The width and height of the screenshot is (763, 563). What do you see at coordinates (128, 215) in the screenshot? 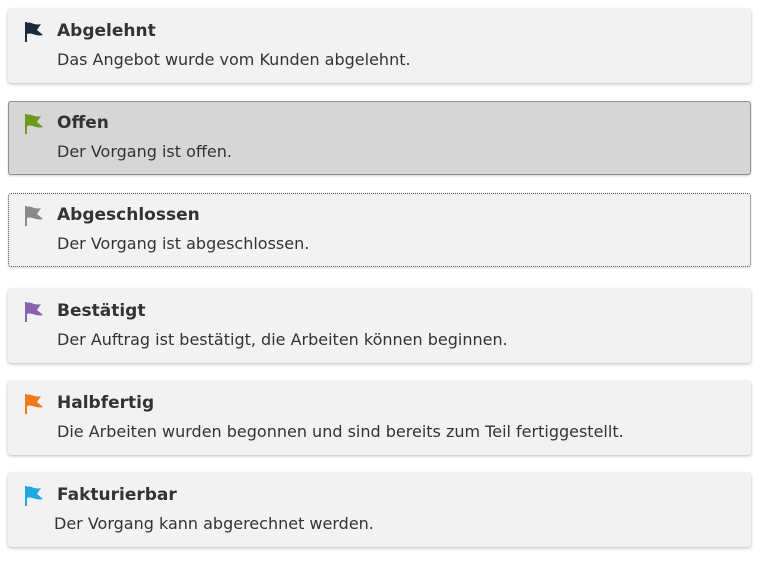
I see `status-title: Abgeschlossen` at bounding box center [128, 215].